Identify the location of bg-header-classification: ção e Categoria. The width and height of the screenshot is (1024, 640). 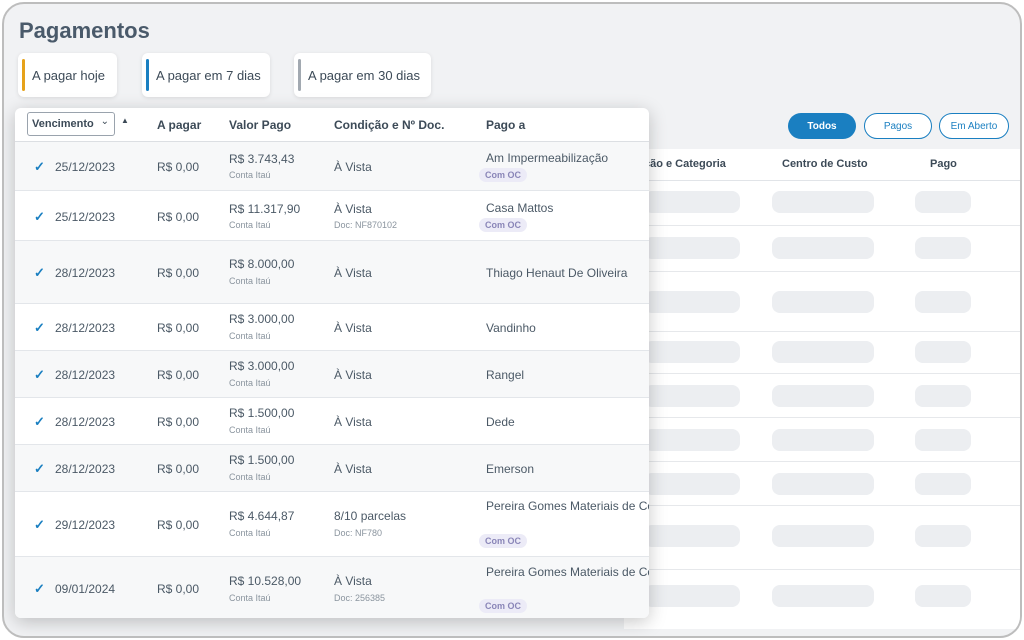
(685, 164).